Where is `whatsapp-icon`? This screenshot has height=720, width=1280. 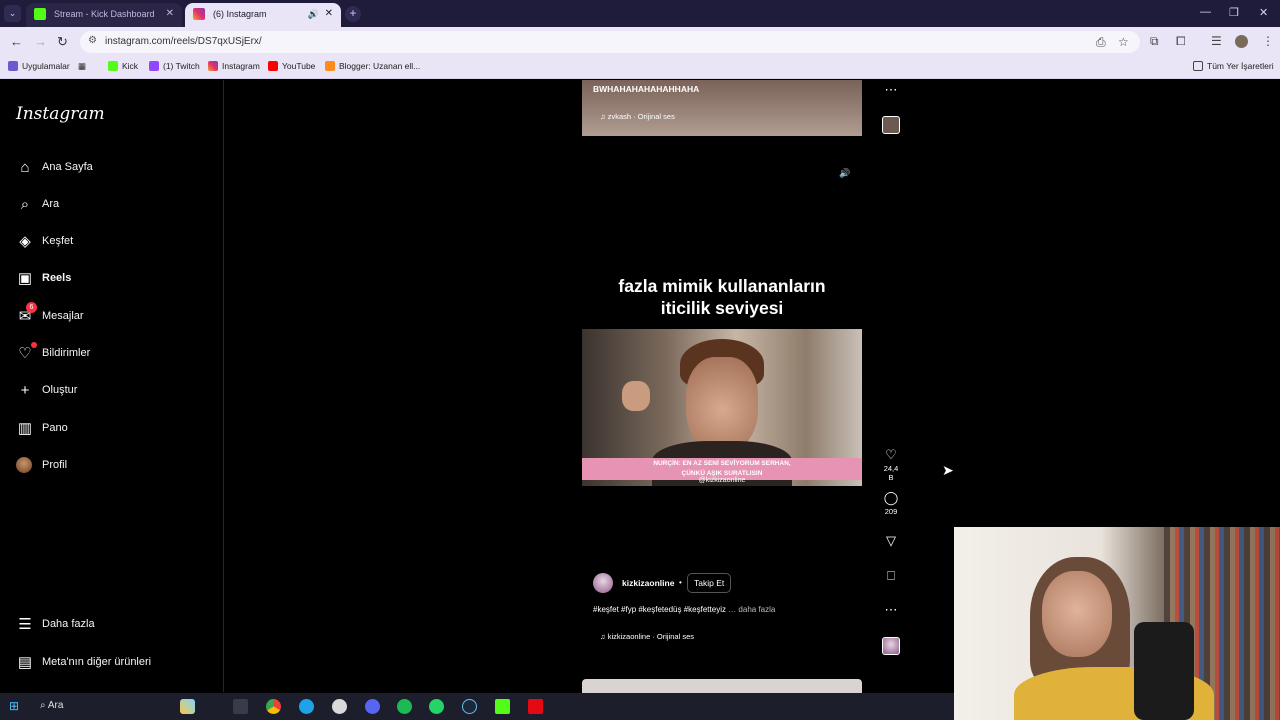 whatsapp-icon is located at coordinates (436, 706).